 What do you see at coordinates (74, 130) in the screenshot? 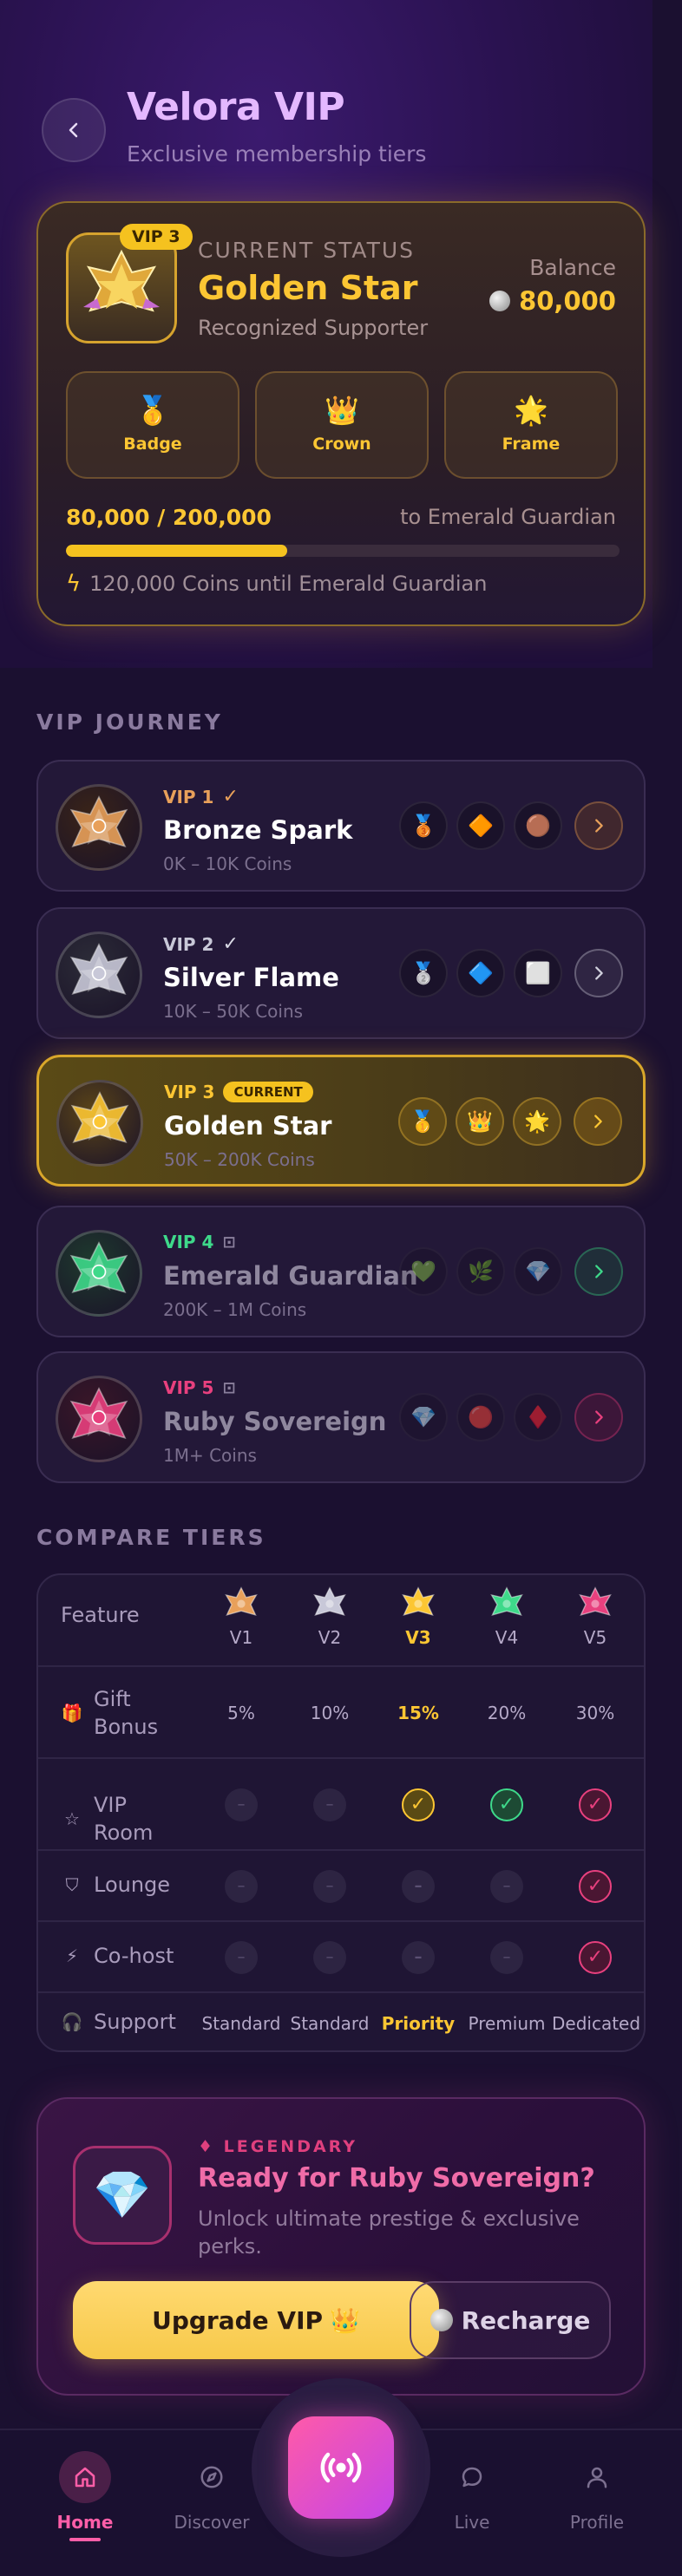
I see `back-button` at bounding box center [74, 130].